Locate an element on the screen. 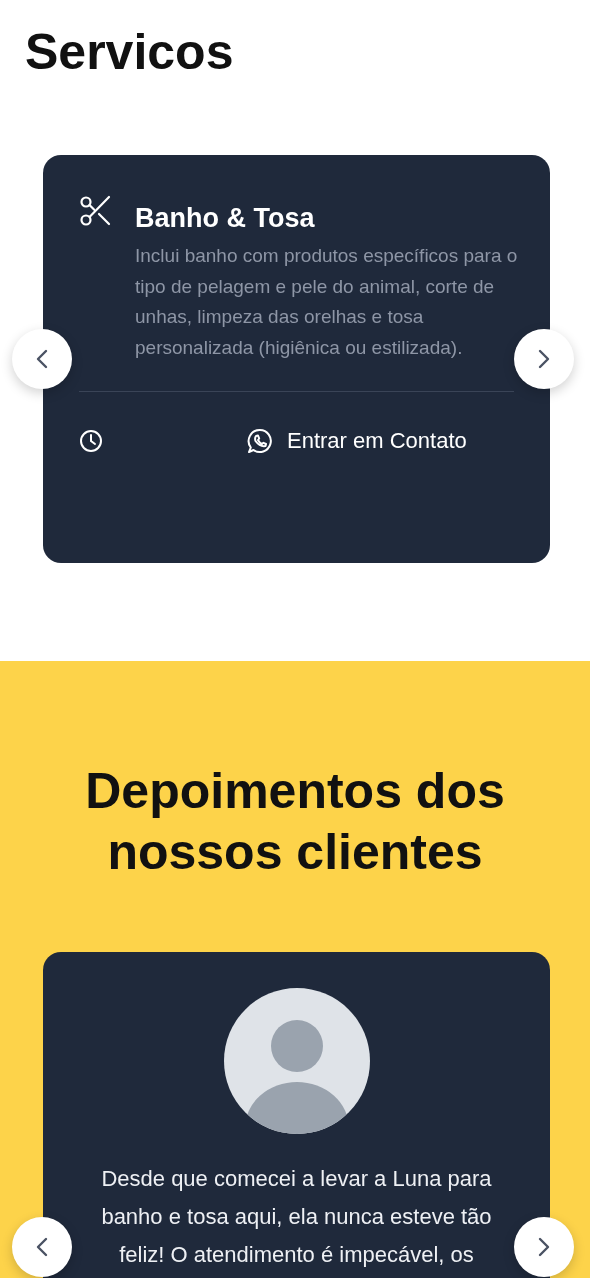  chat-phone-icon is located at coordinates (260, 441).